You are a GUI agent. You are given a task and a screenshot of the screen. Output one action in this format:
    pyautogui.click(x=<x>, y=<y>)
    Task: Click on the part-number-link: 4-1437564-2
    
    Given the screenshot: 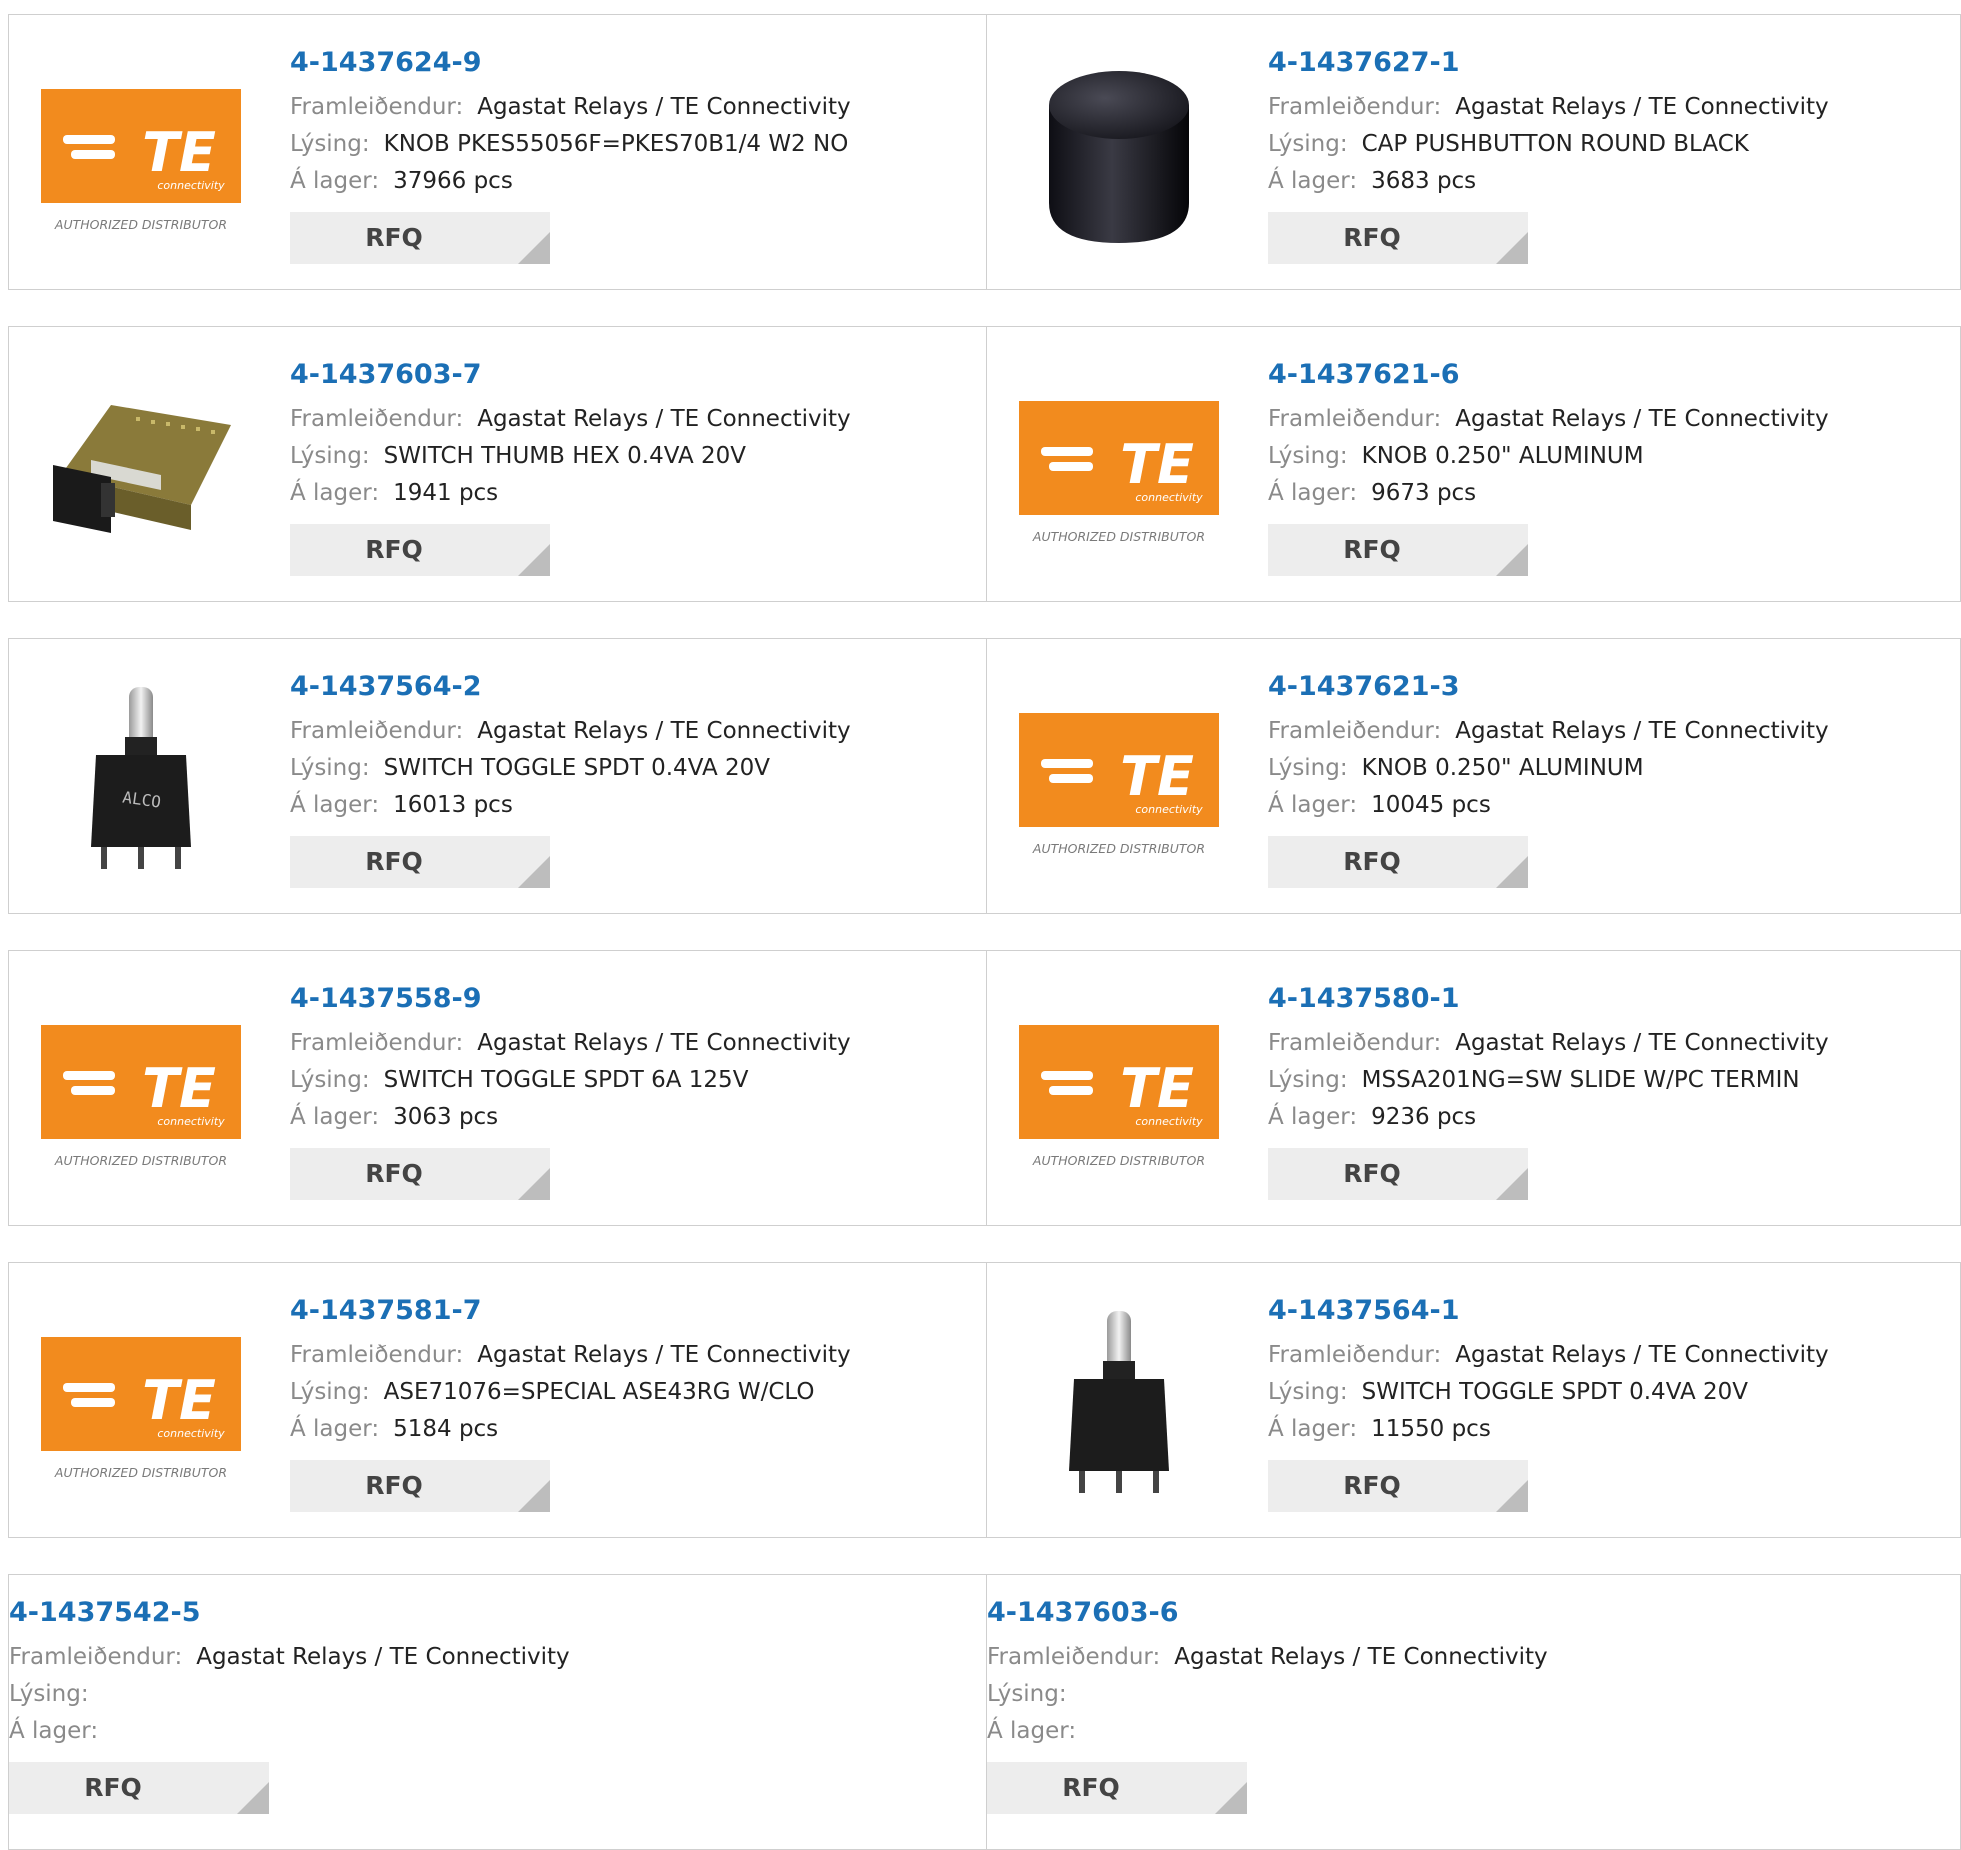 What is the action you would take?
    pyautogui.click(x=633, y=687)
    